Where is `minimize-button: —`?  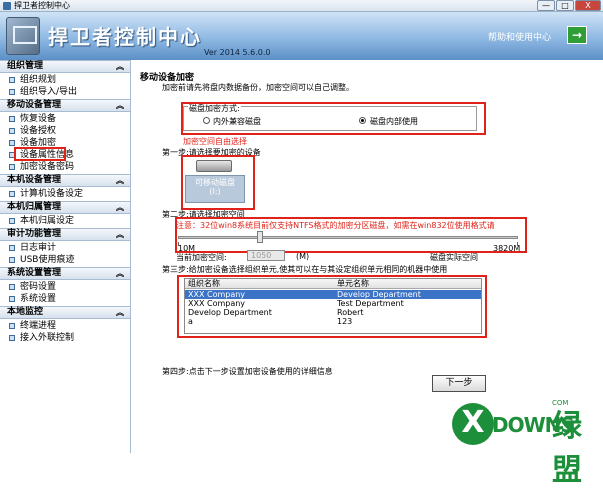
minimize-button: — is located at coordinates (546, 5).